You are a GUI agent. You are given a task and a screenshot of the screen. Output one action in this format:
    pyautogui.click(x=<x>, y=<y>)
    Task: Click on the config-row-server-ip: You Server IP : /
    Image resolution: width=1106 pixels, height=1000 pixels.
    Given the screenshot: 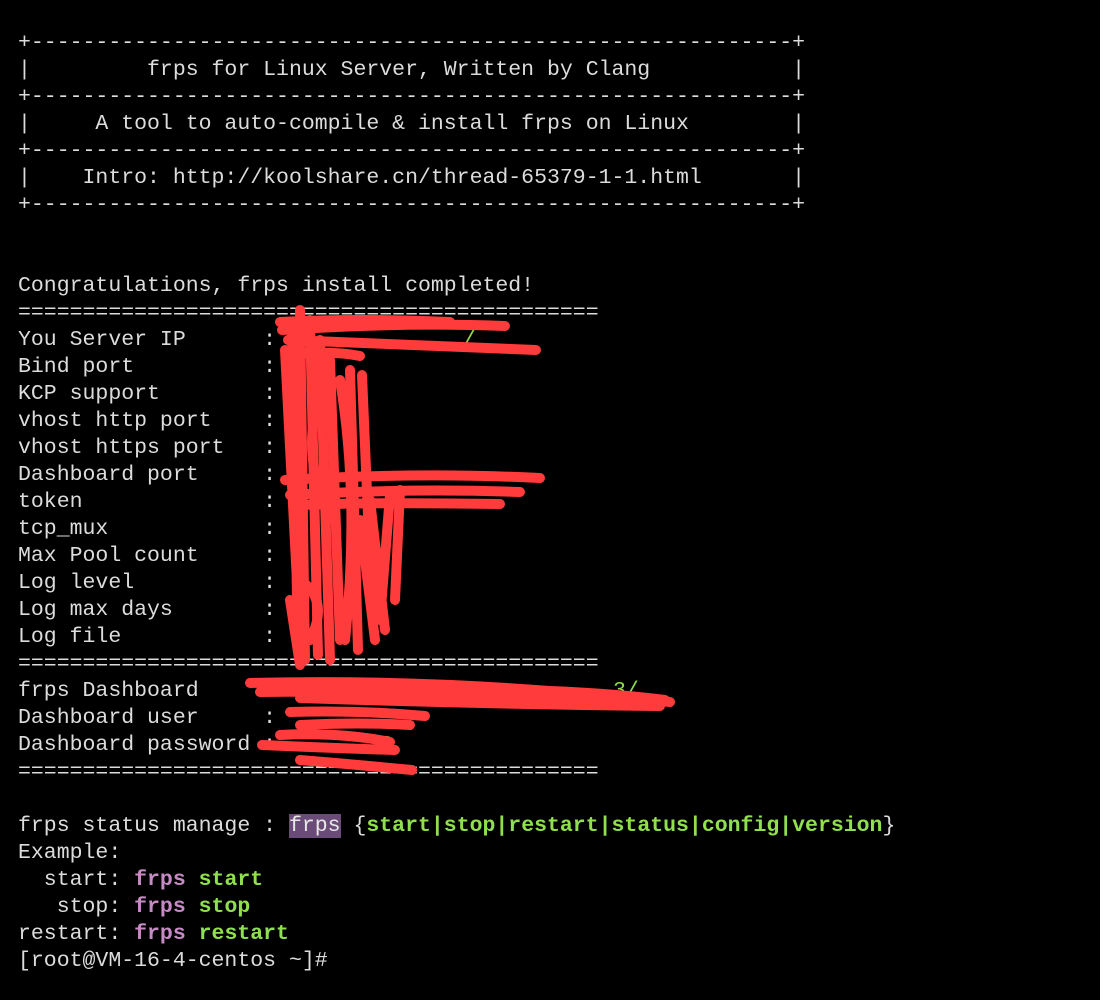 What is the action you would take?
    pyautogui.click(x=247, y=340)
    